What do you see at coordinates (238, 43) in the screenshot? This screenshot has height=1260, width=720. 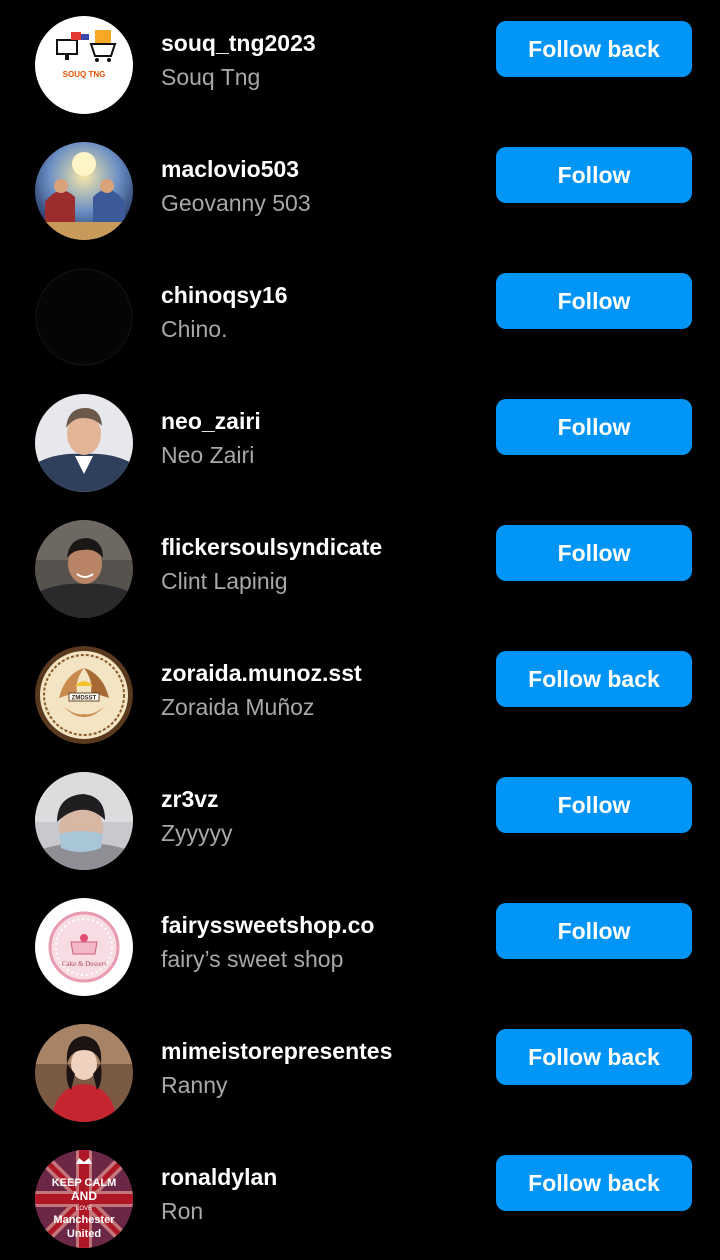 I see `username: souq_tng2023` at bounding box center [238, 43].